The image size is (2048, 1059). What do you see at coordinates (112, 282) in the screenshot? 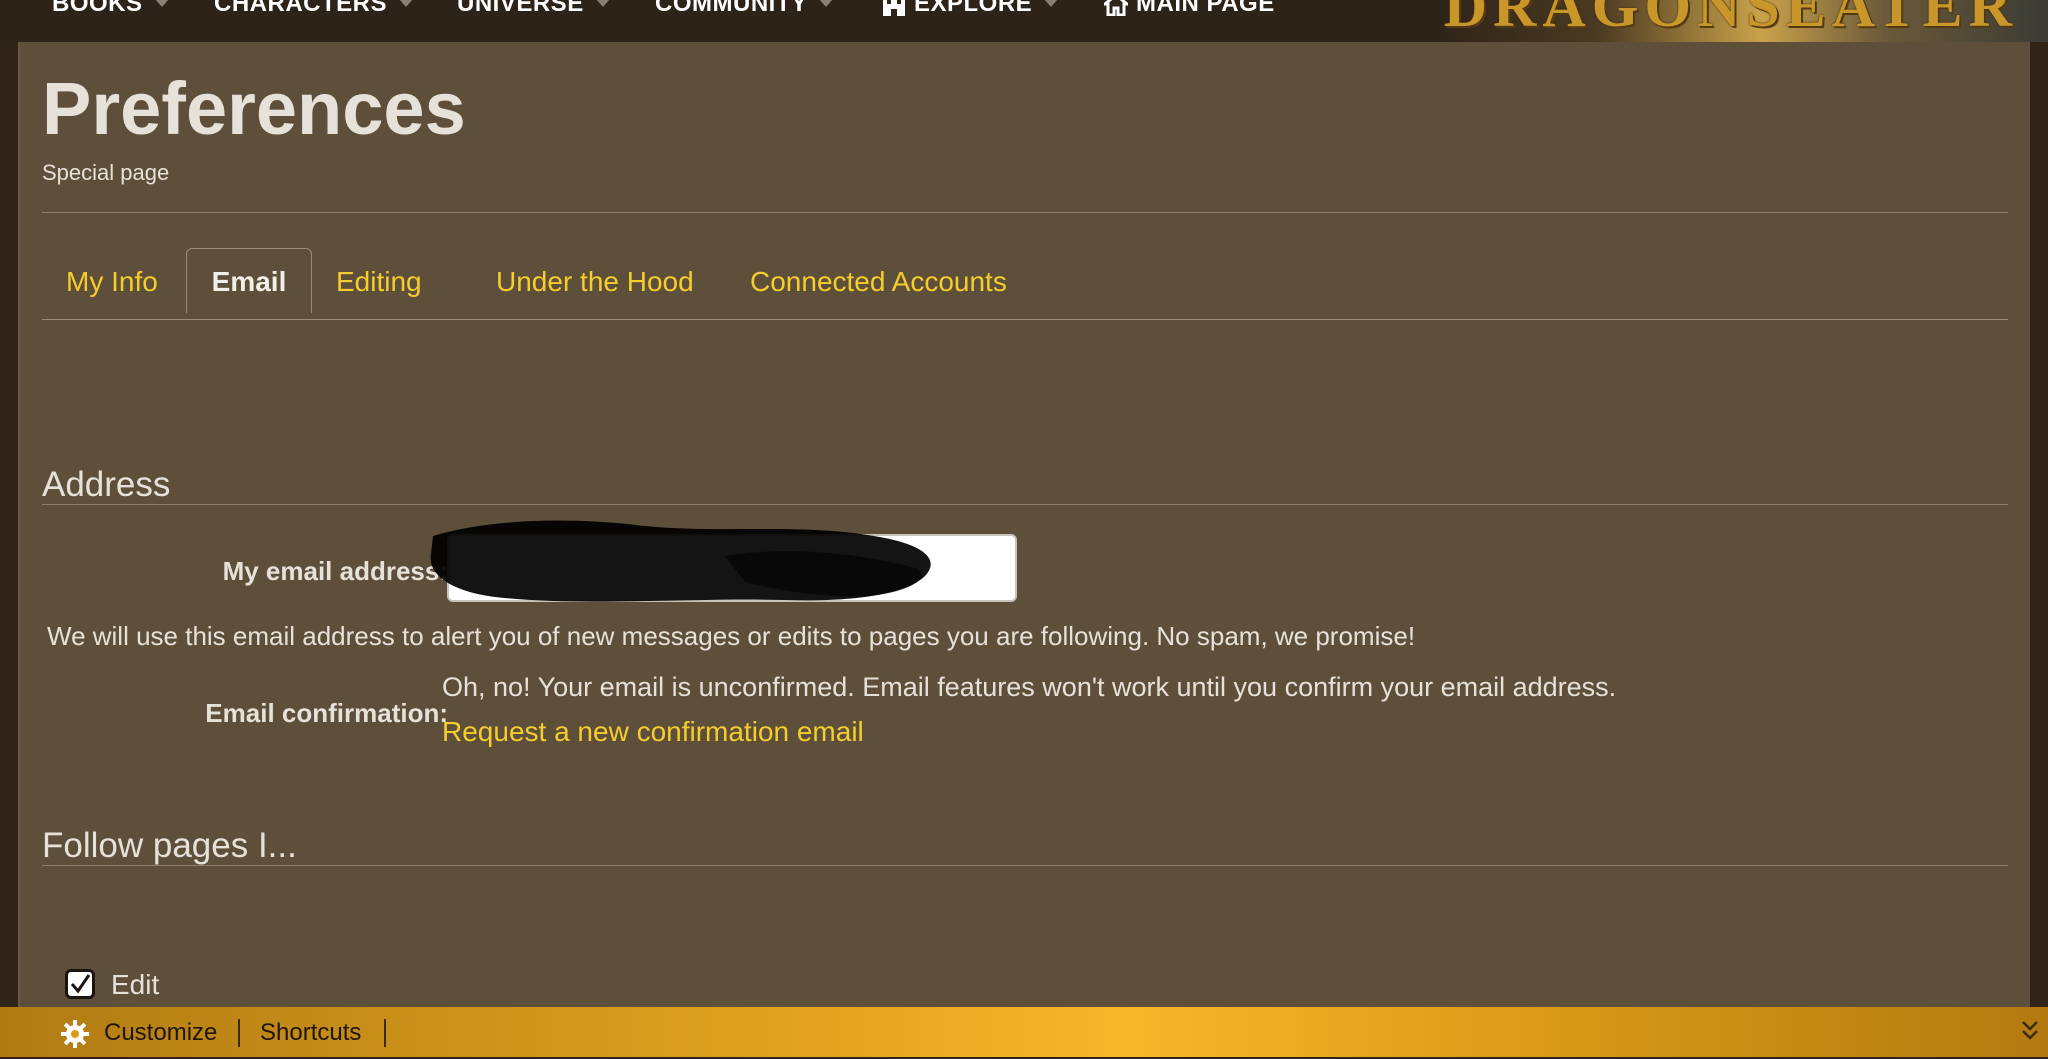
I see `tab-my-info: My Info` at bounding box center [112, 282].